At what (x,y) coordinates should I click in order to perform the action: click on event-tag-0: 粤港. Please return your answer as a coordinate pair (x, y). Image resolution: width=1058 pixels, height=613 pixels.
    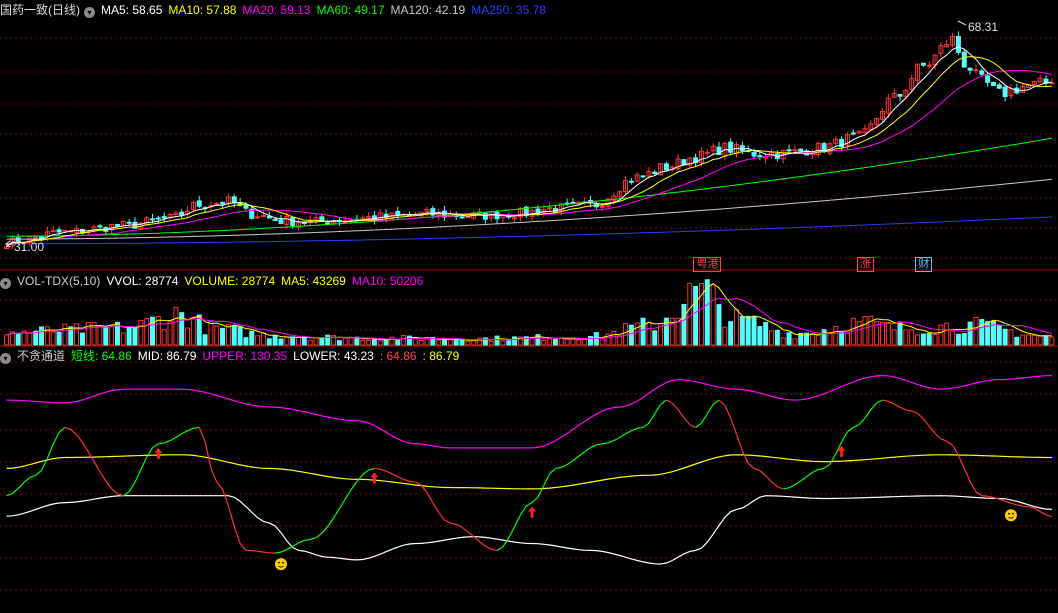
    Looking at the image, I should click on (707, 264).